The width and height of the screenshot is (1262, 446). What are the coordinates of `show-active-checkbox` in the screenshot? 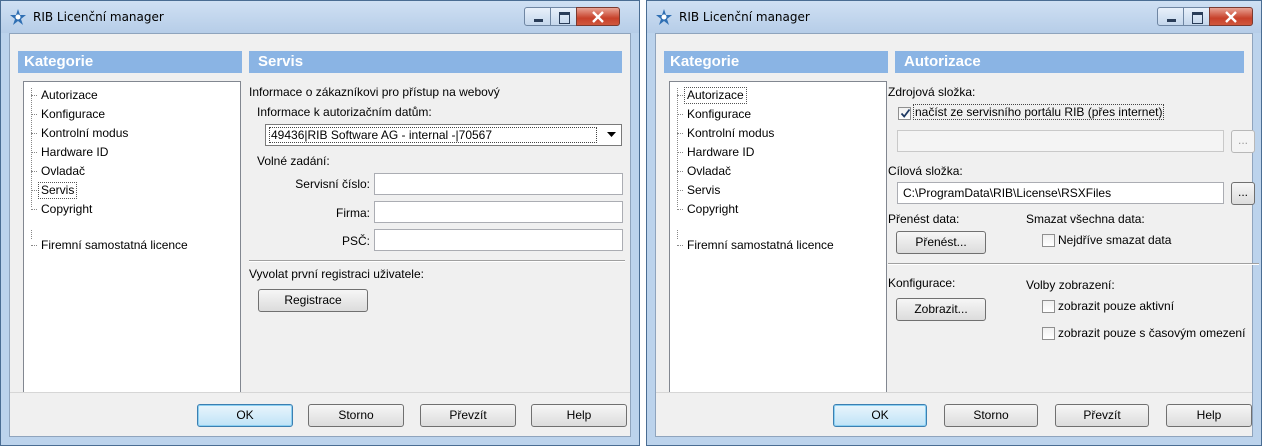 It's located at (1048, 306).